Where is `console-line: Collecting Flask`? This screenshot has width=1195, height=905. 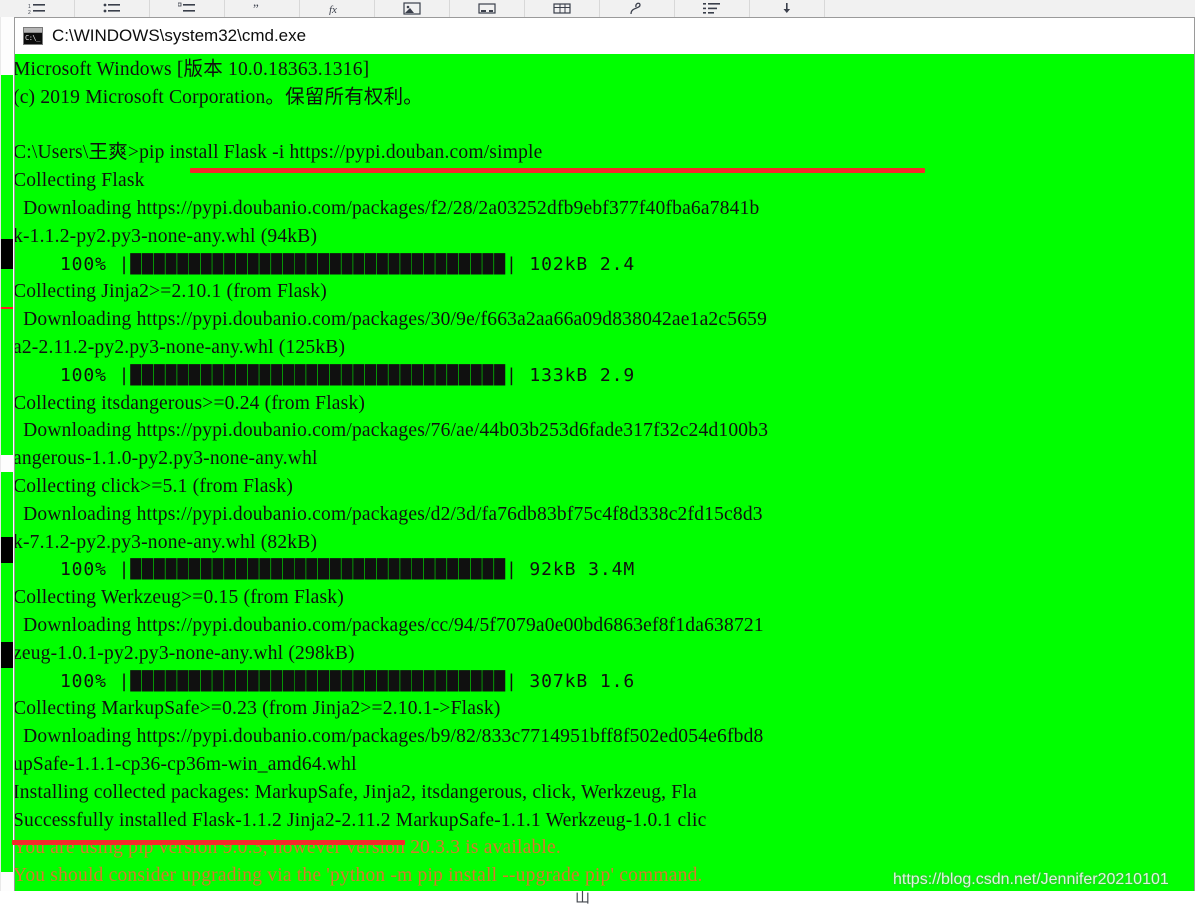
console-line: Collecting Flask is located at coordinates (80, 181).